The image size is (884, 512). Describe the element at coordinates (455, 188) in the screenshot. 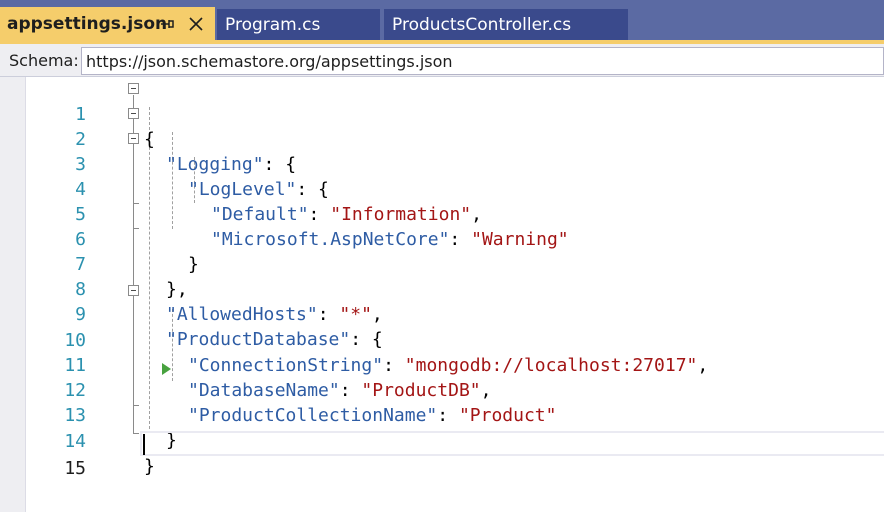

I see `code-line: 4 "Default": "Information",` at that location.